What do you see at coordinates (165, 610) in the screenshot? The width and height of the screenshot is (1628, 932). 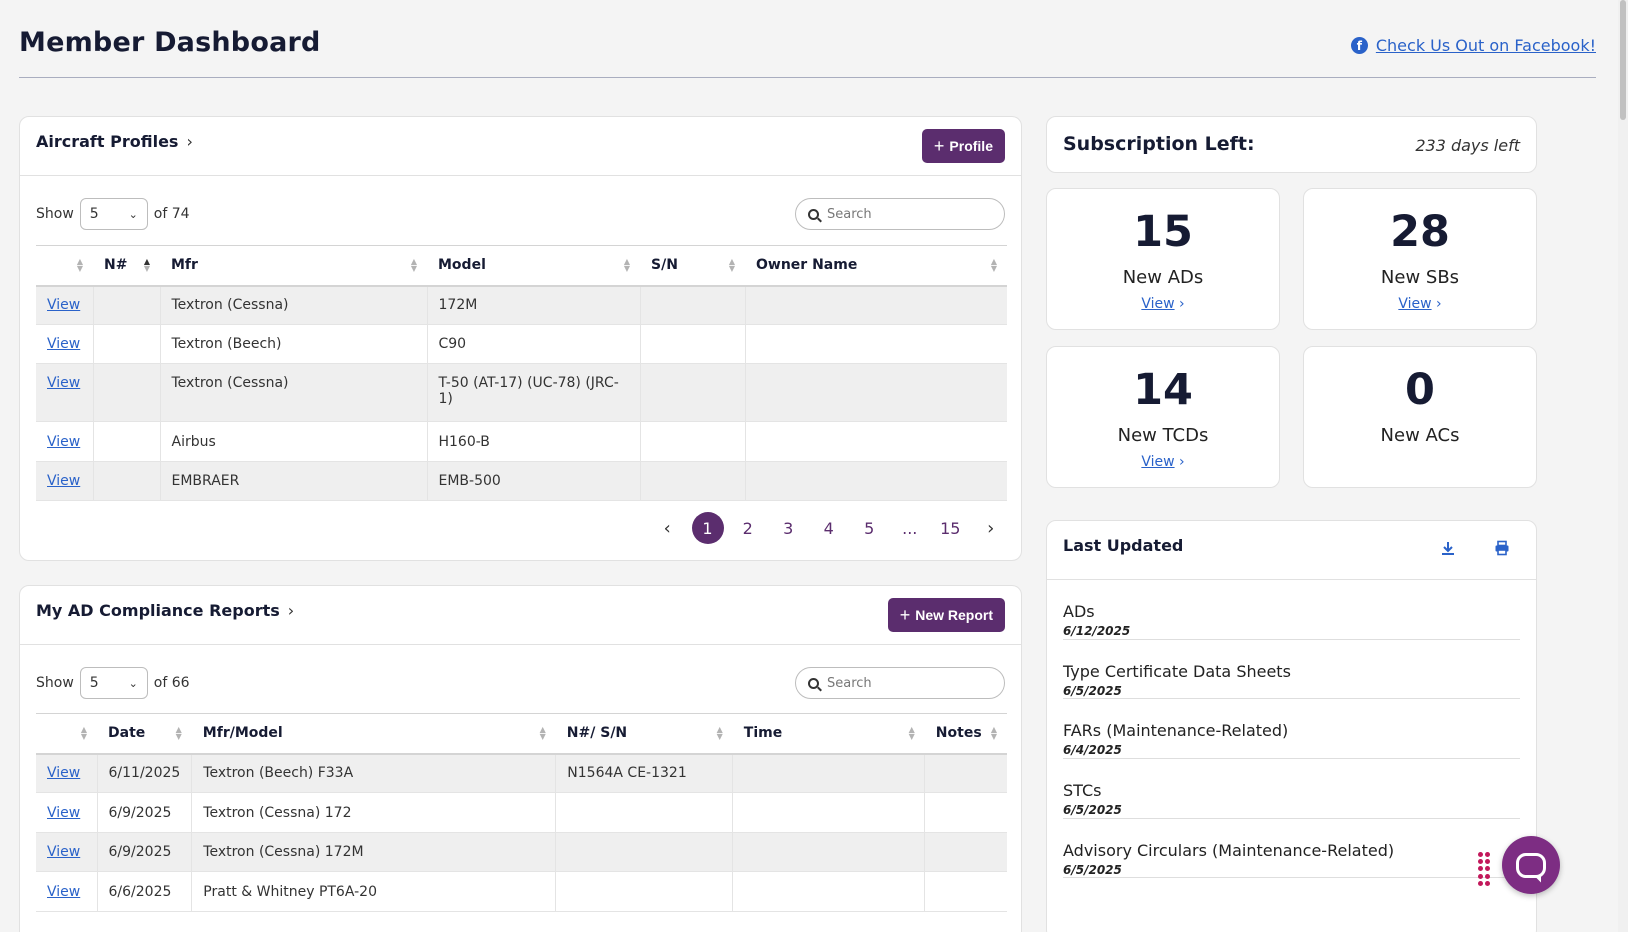 I see `reports-title-link: My AD Compliance Reports ›` at bounding box center [165, 610].